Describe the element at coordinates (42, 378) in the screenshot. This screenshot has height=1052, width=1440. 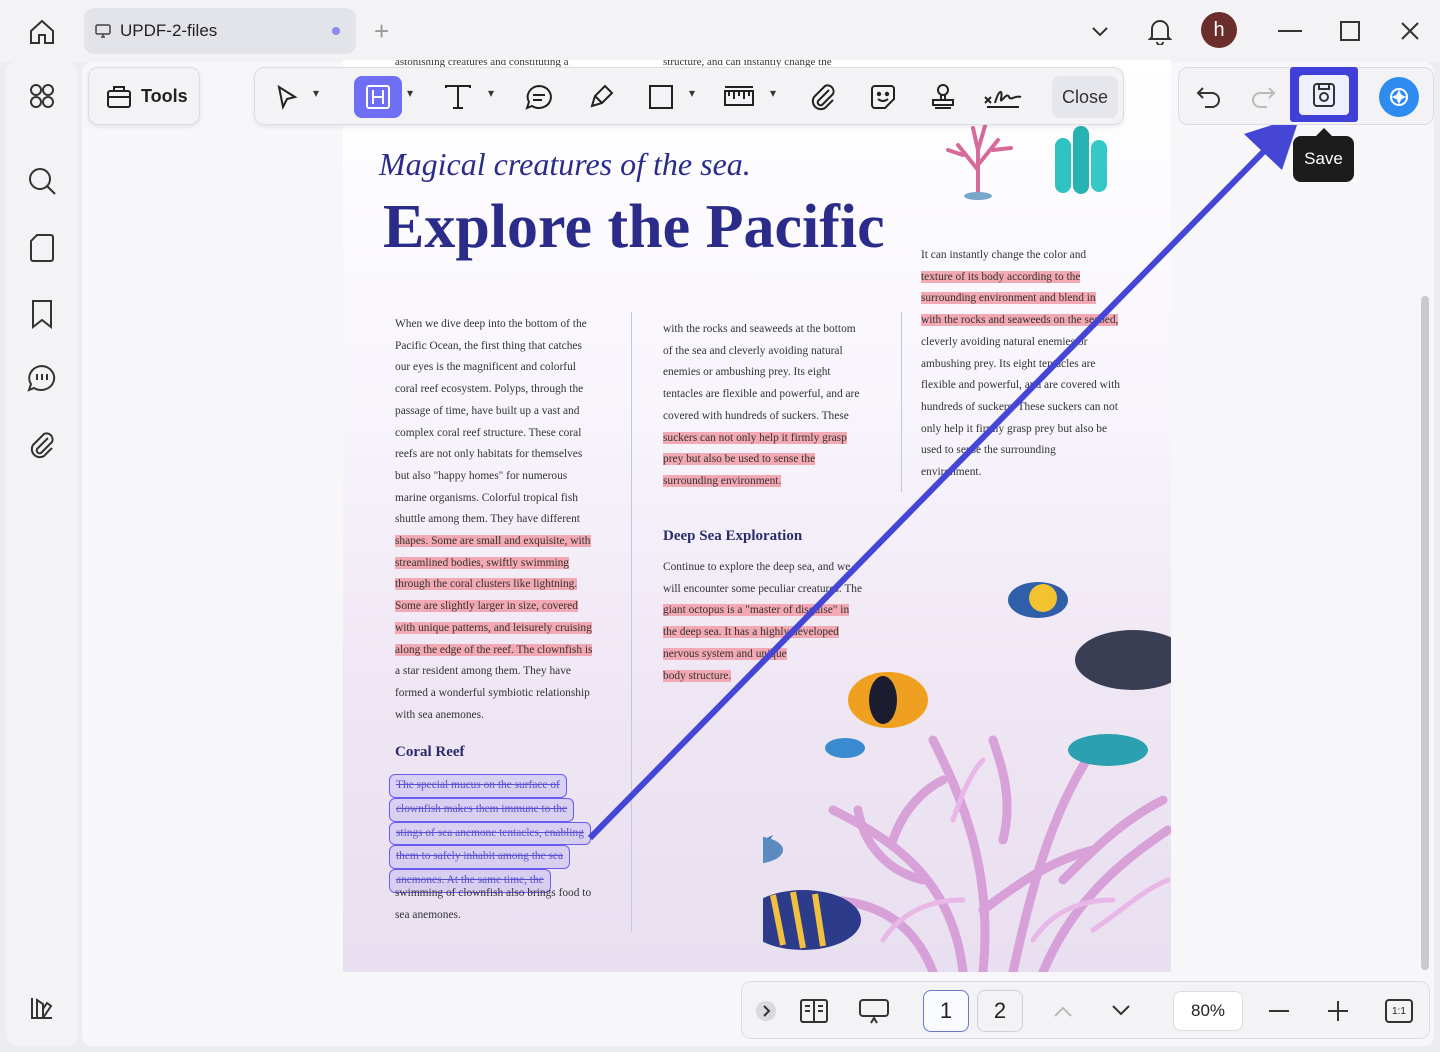
I see `comments-icon` at that location.